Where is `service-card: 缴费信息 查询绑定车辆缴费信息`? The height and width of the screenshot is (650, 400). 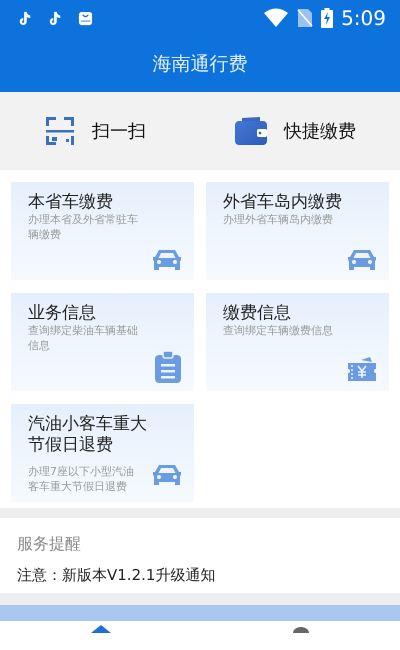 service-card: 缴费信息 查询绑定车辆缴费信息 is located at coordinates (297, 342).